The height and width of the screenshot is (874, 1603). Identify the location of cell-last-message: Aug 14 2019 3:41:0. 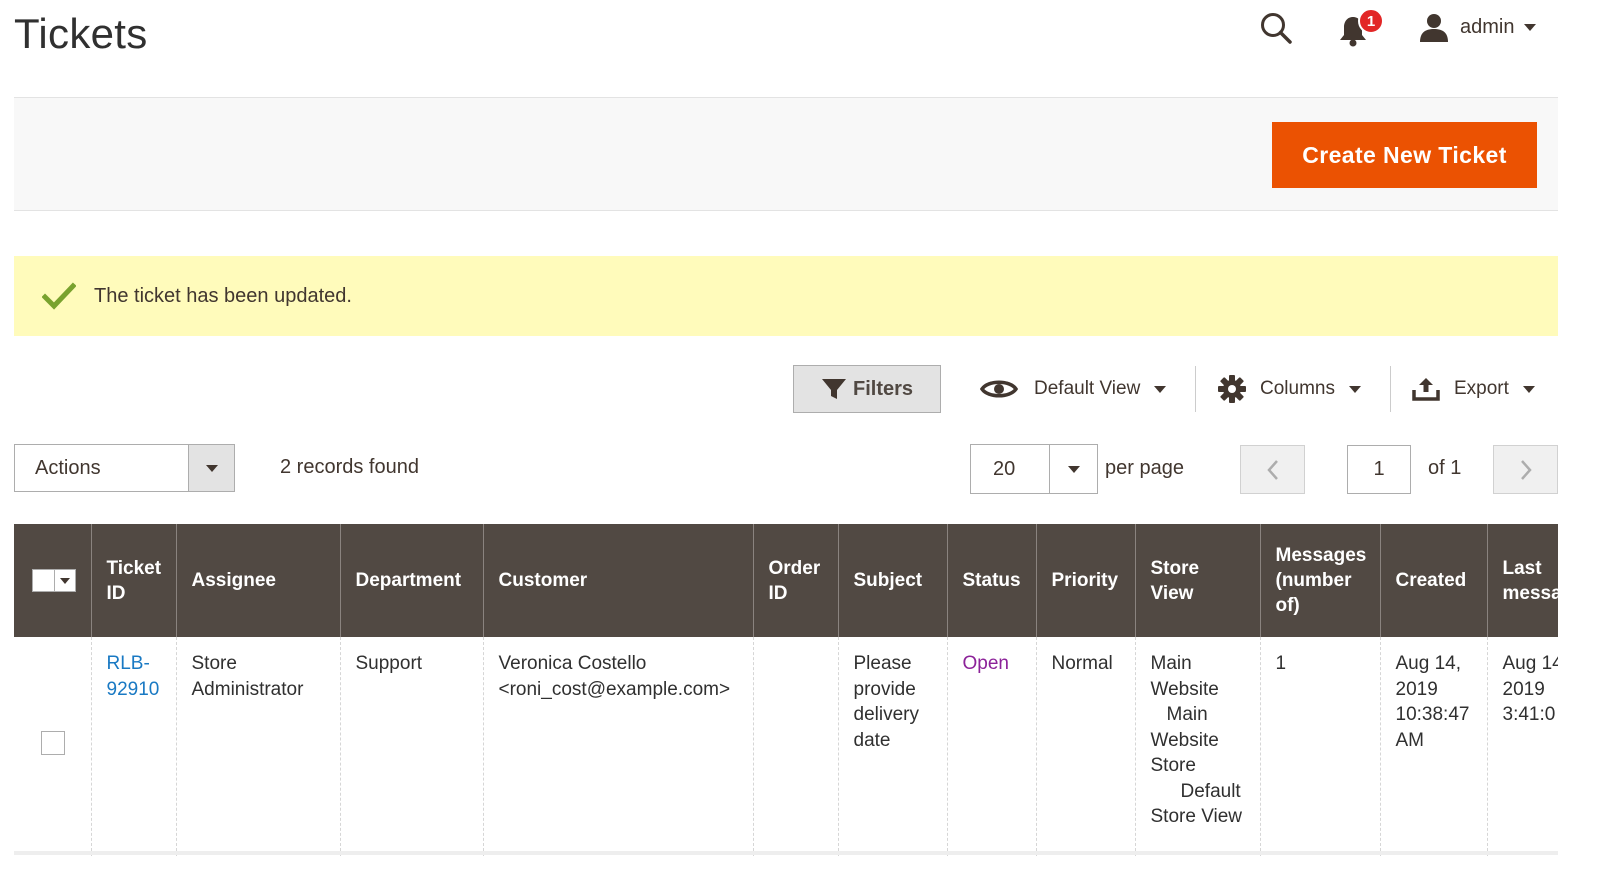
(1522, 746).